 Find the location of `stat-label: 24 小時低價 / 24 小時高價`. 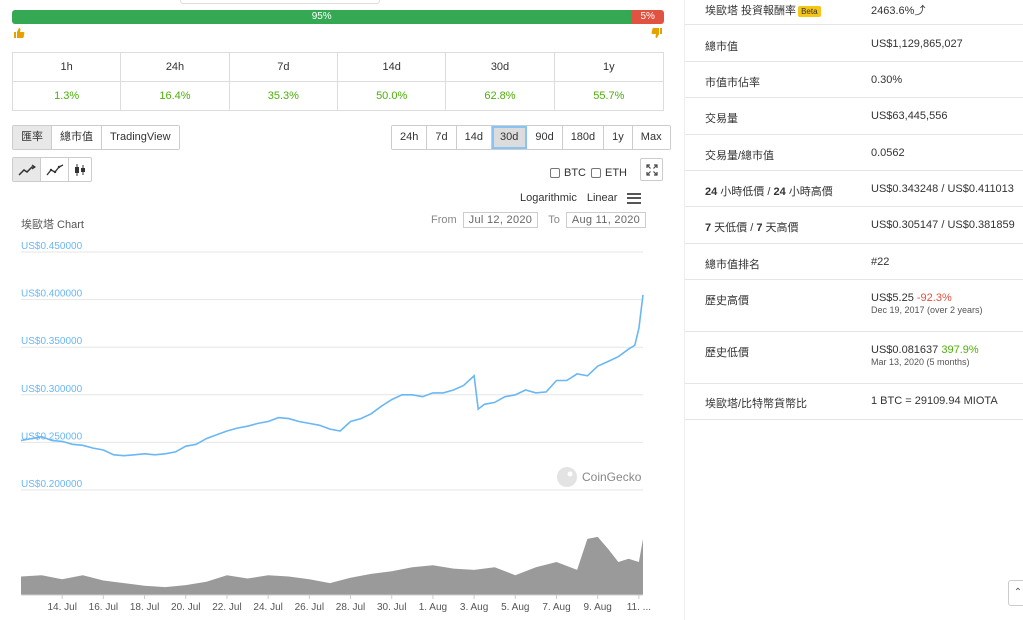

stat-label: 24 小時低價 / 24 小時高價 is located at coordinates (769, 192).